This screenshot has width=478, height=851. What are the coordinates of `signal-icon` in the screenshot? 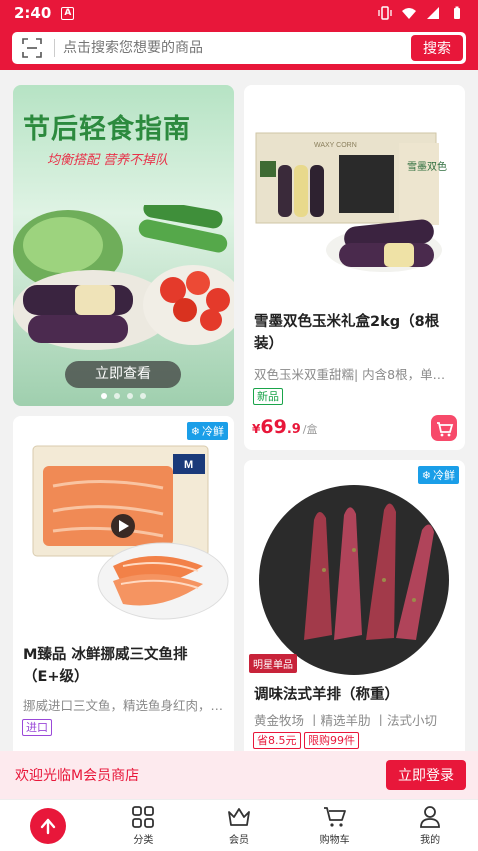 It's located at (433, 13).